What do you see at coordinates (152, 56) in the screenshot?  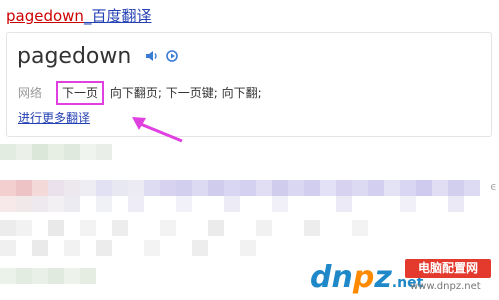 I see `speaker-icon` at bounding box center [152, 56].